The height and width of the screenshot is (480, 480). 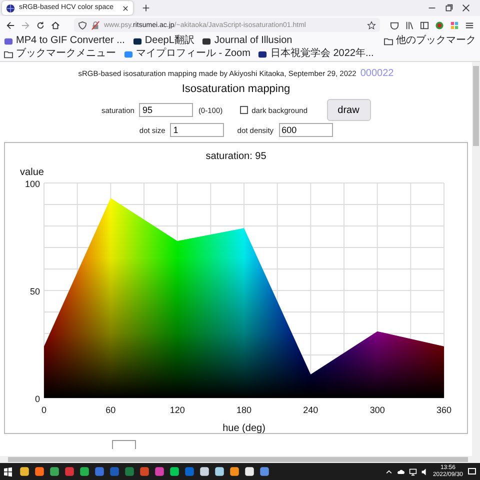 I want to click on home-icon, so click(x=55, y=25).